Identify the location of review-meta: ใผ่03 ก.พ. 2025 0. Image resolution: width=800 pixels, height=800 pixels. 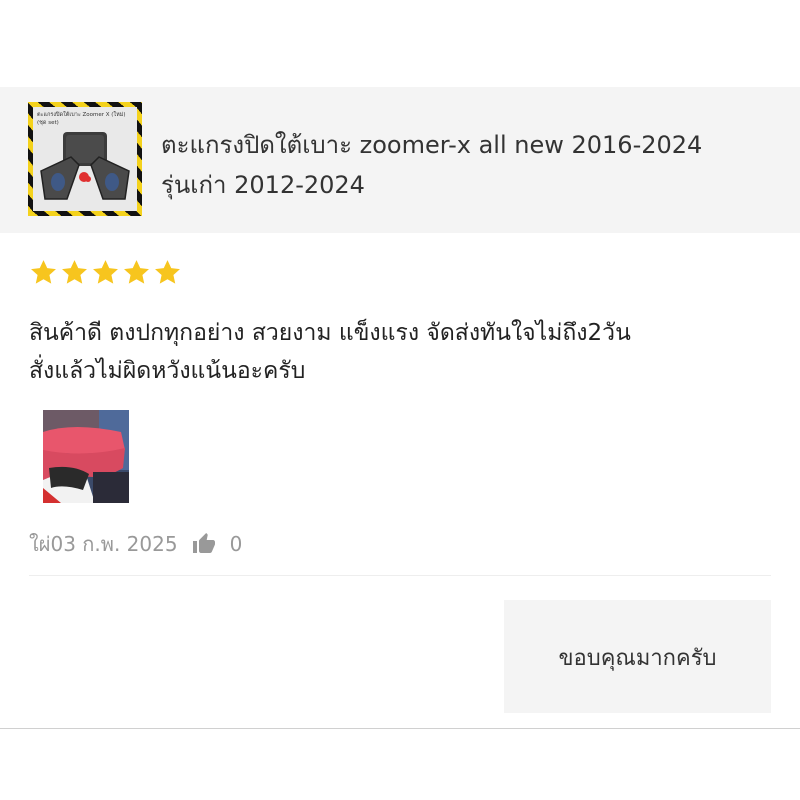
(135, 544).